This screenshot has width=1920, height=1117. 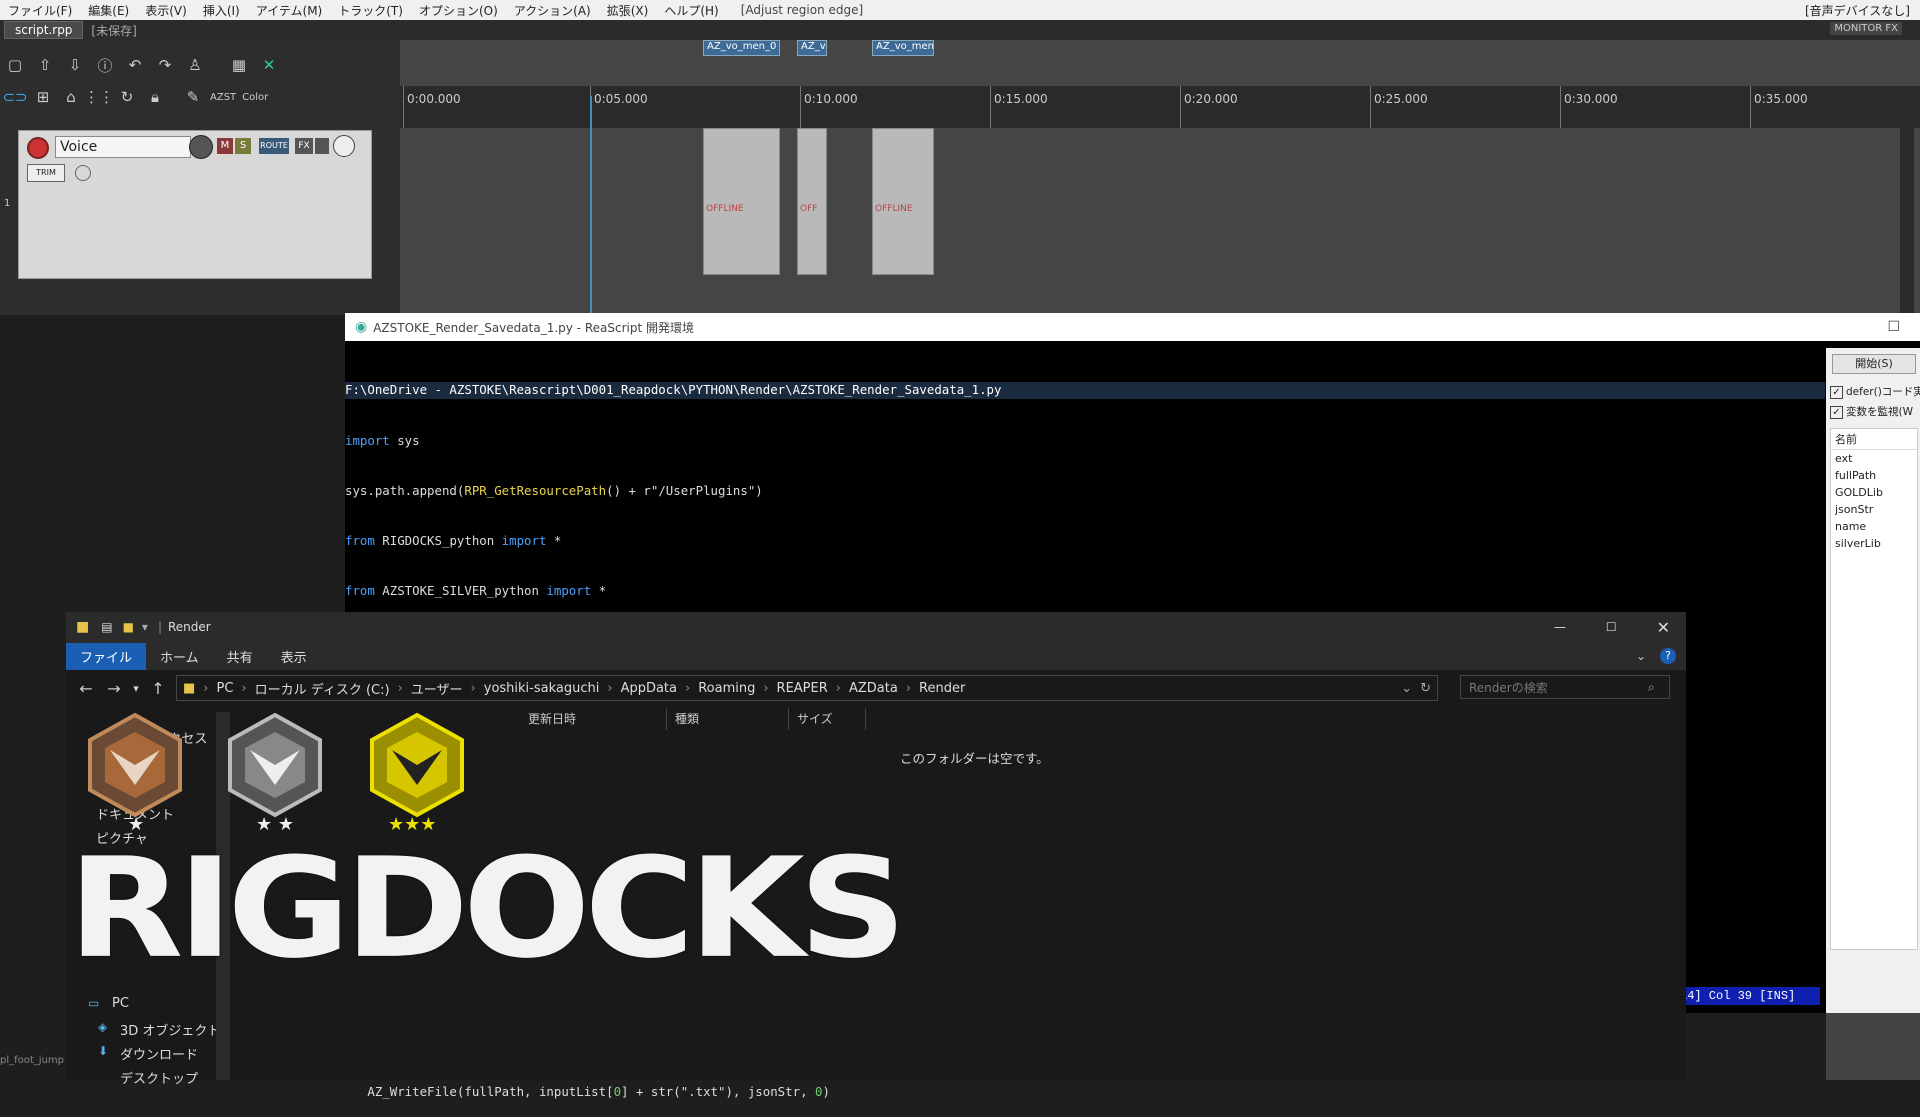 What do you see at coordinates (71, 97) in the screenshot?
I see `envelope-icon: ⌂` at bounding box center [71, 97].